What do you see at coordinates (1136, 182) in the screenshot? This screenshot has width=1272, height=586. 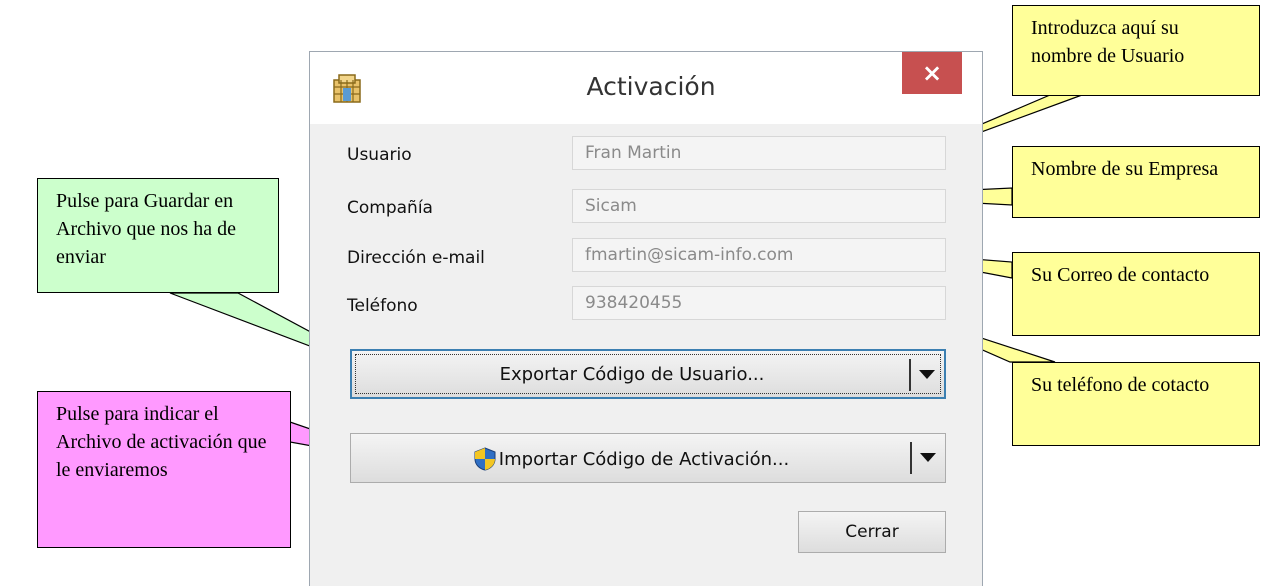 I see `callout-empresa: Nombre de su Empresa` at bounding box center [1136, 182].